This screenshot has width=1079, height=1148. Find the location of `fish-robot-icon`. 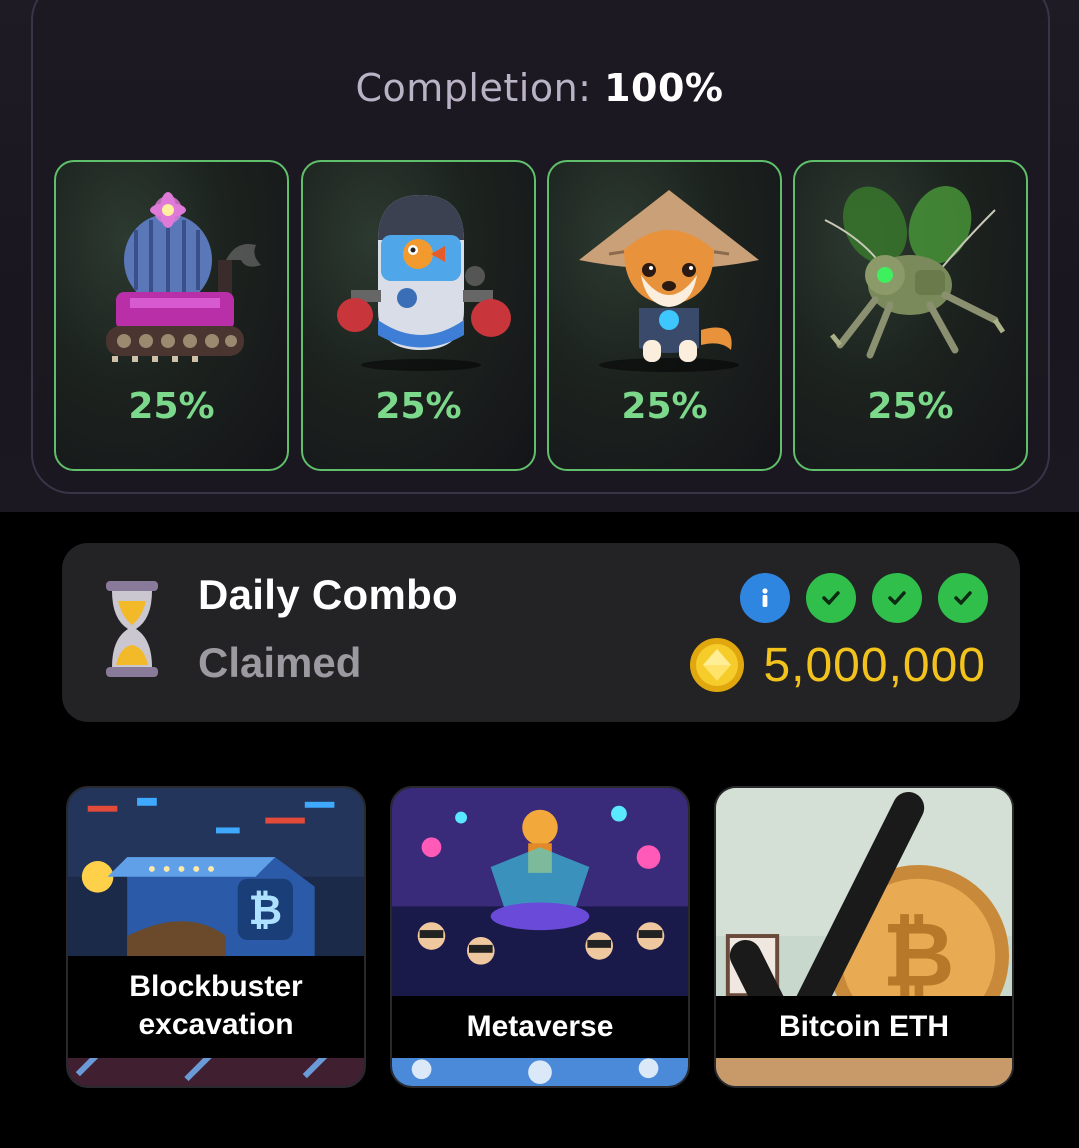

fish-robot-icon is located at coordinates (424, 283).